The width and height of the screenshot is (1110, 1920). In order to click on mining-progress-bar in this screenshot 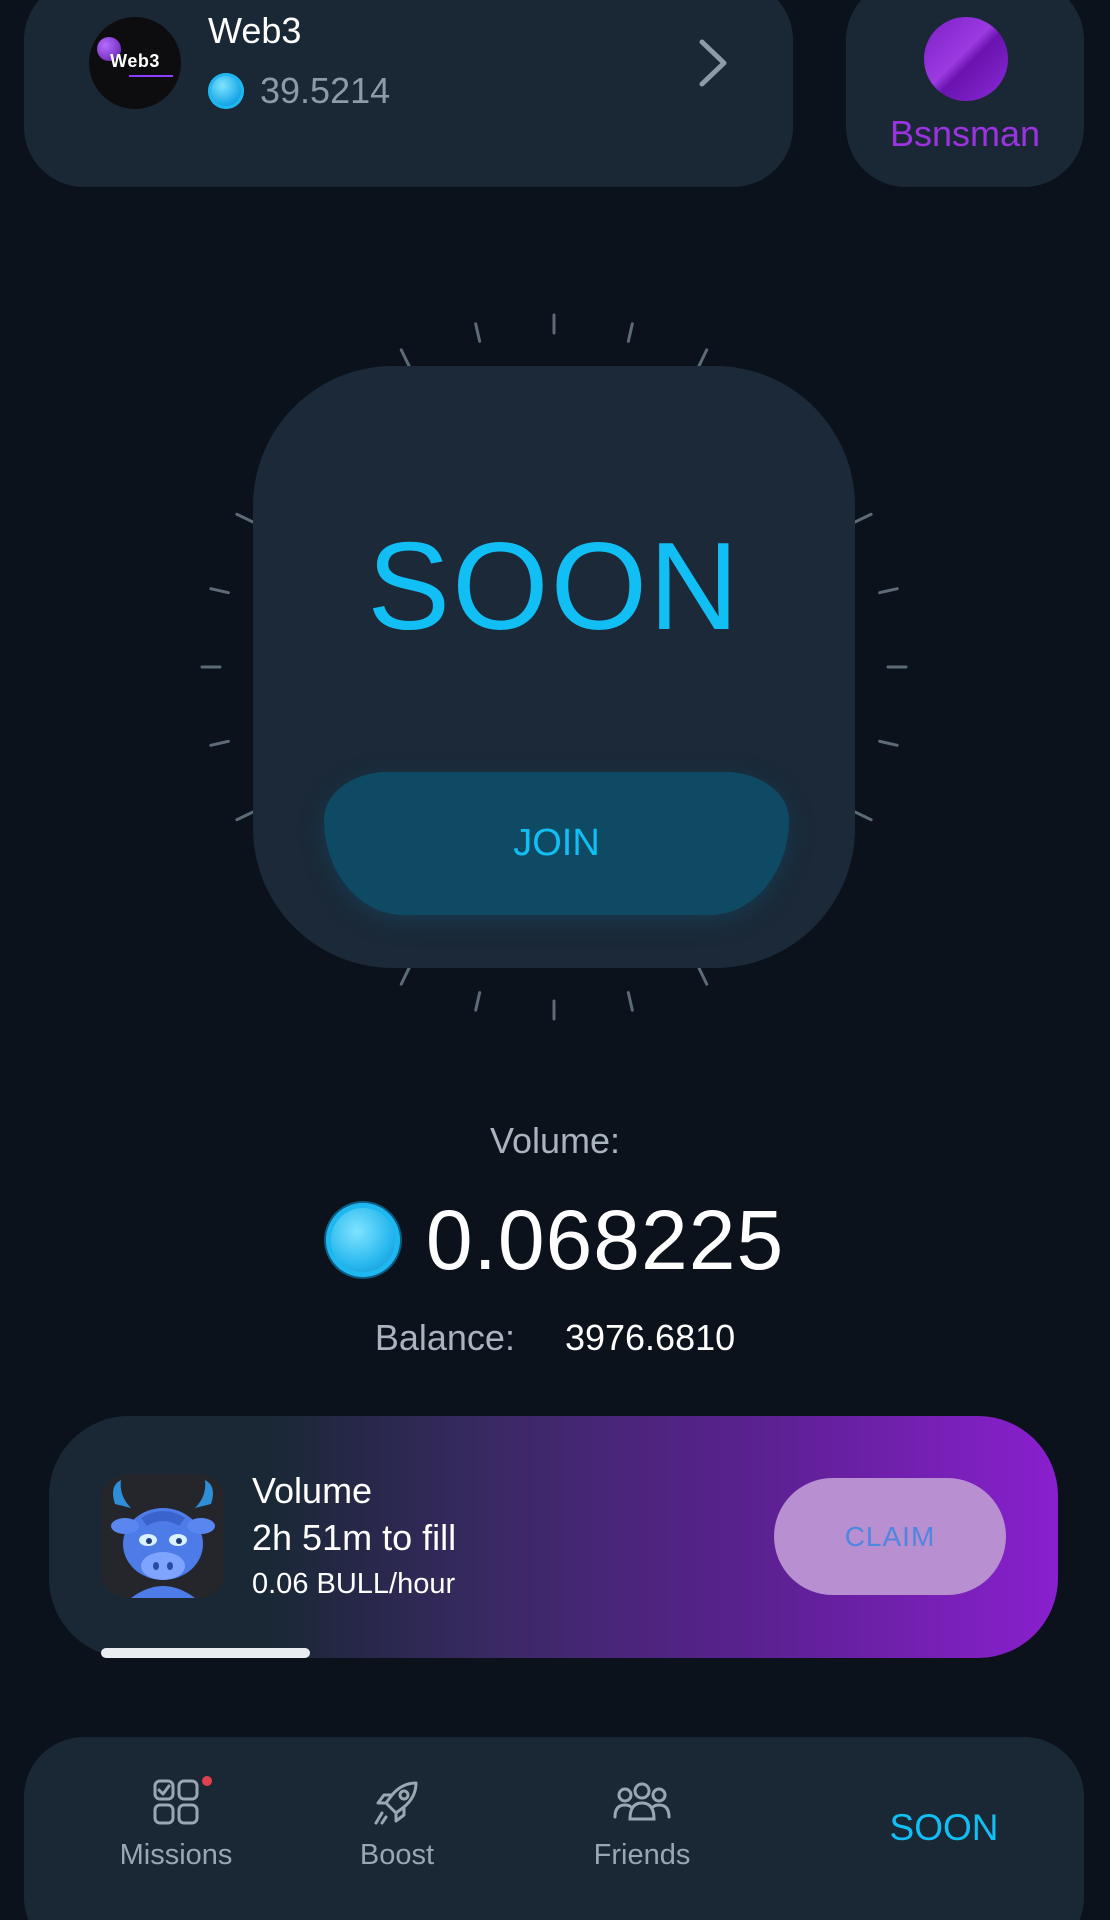, I will do `click(556, 1653)`.